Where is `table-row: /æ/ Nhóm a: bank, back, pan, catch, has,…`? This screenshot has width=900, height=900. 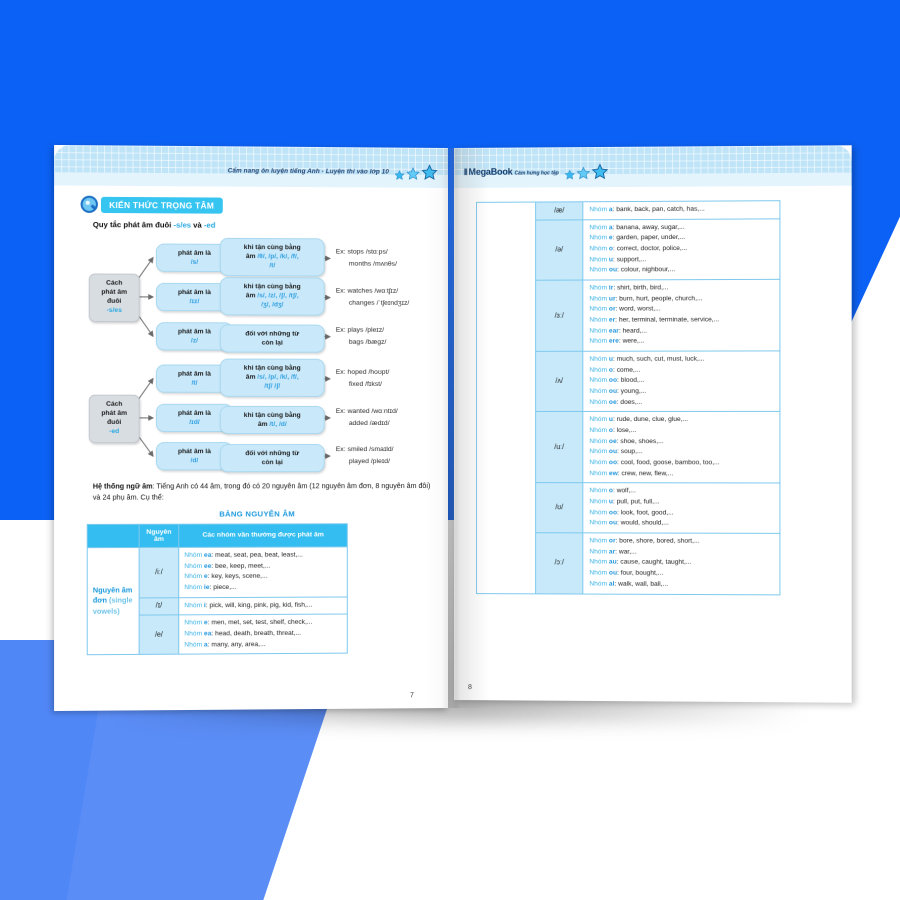
table-row: /æ/ Nhóm a: bank, back, pan, catch, has,… is located at coordinates (628, 397).